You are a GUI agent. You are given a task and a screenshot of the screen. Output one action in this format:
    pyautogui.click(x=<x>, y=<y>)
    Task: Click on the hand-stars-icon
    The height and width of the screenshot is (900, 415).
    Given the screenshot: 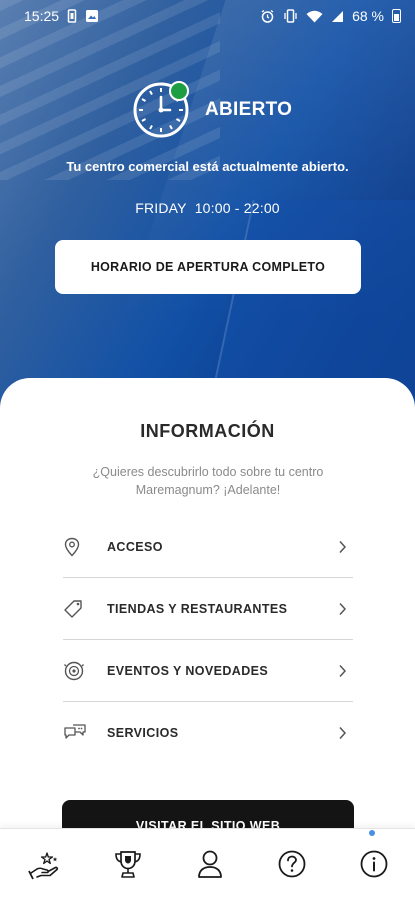 What is the action you would take?
    pyautogui.click(x=43, y=866)
    